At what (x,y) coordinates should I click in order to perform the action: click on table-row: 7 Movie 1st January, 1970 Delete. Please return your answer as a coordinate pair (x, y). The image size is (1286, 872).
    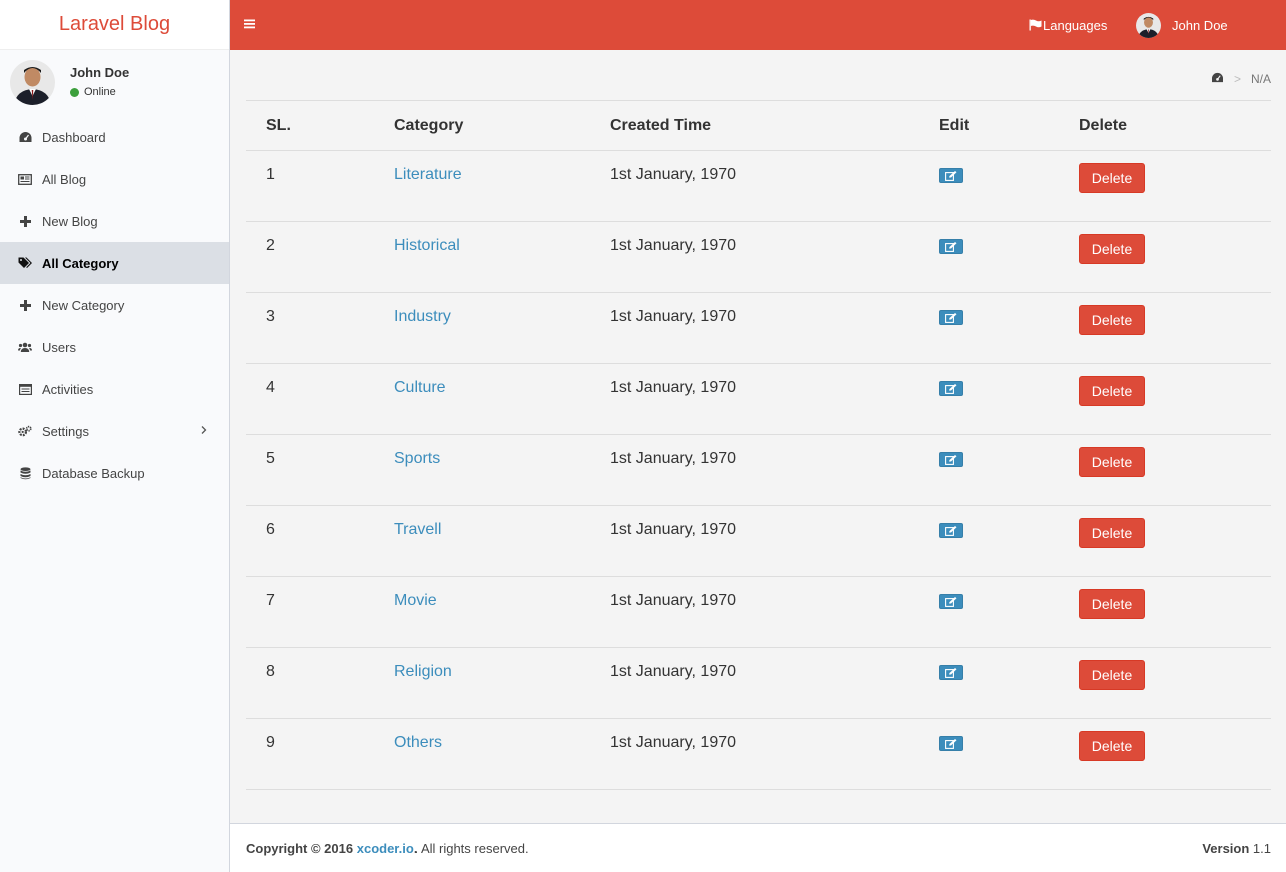
    Looking at the image, I should click on (758, 612).